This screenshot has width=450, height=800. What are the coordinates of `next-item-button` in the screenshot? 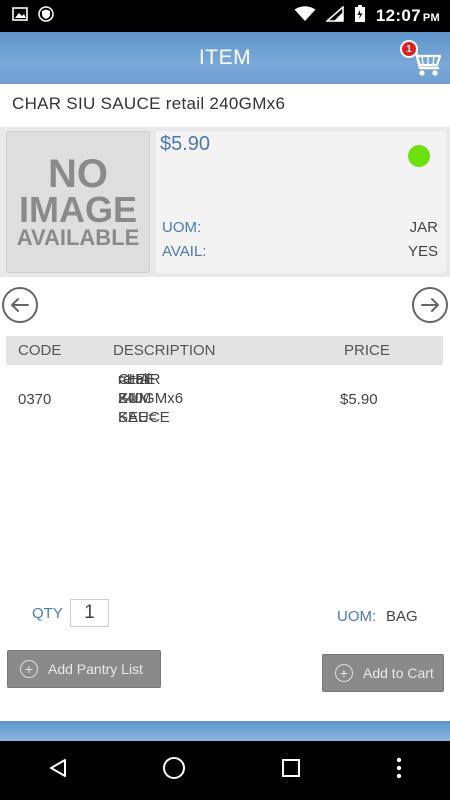 It's located at (430, 305).